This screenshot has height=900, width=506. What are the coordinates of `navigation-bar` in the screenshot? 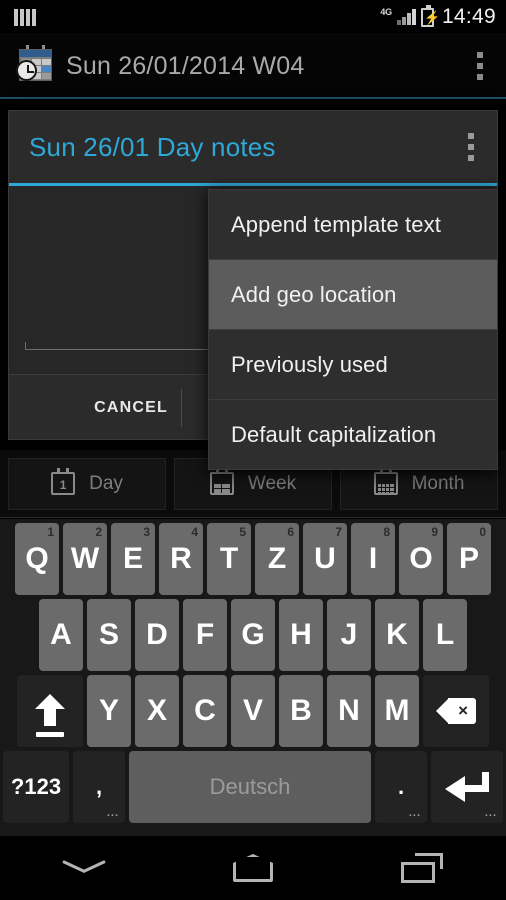 It's located at (253, 868).